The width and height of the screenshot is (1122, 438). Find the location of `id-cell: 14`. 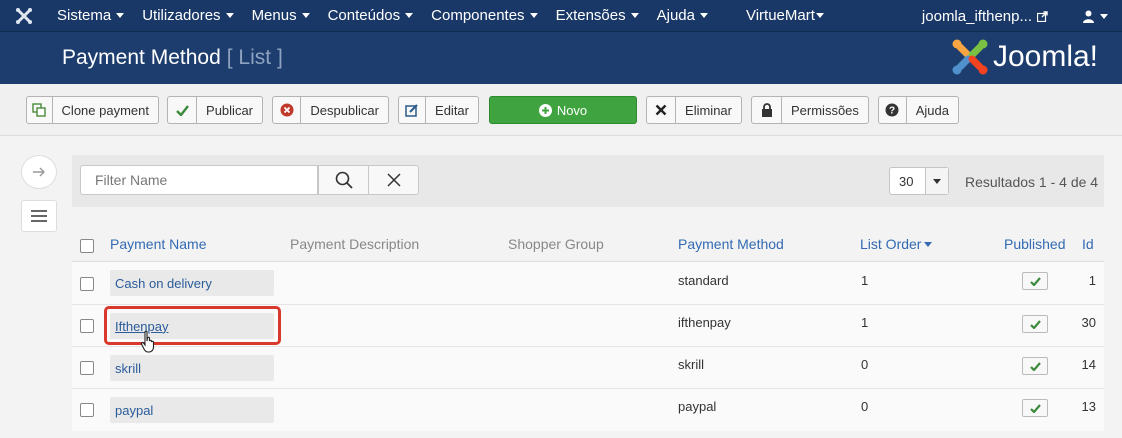

id-cell: 14 is located at coordinates (1088, 364).